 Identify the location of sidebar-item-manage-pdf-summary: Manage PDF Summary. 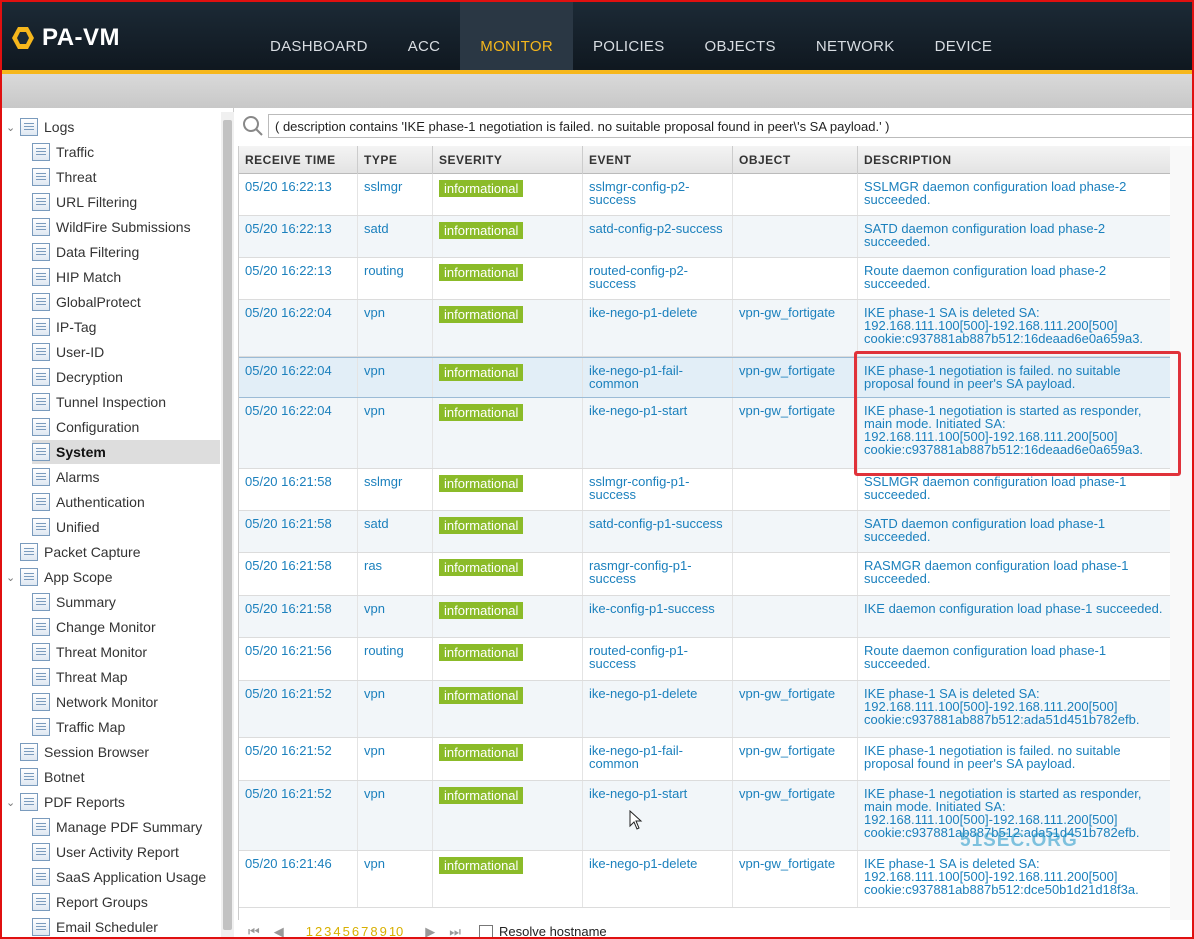
(126, 827).